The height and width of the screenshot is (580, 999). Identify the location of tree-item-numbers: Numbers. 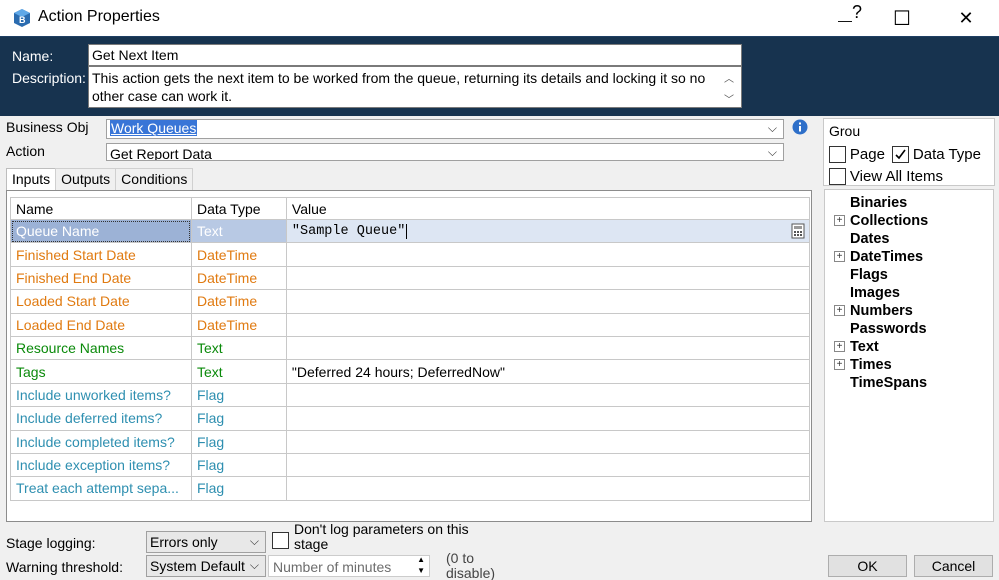
(881, 311).